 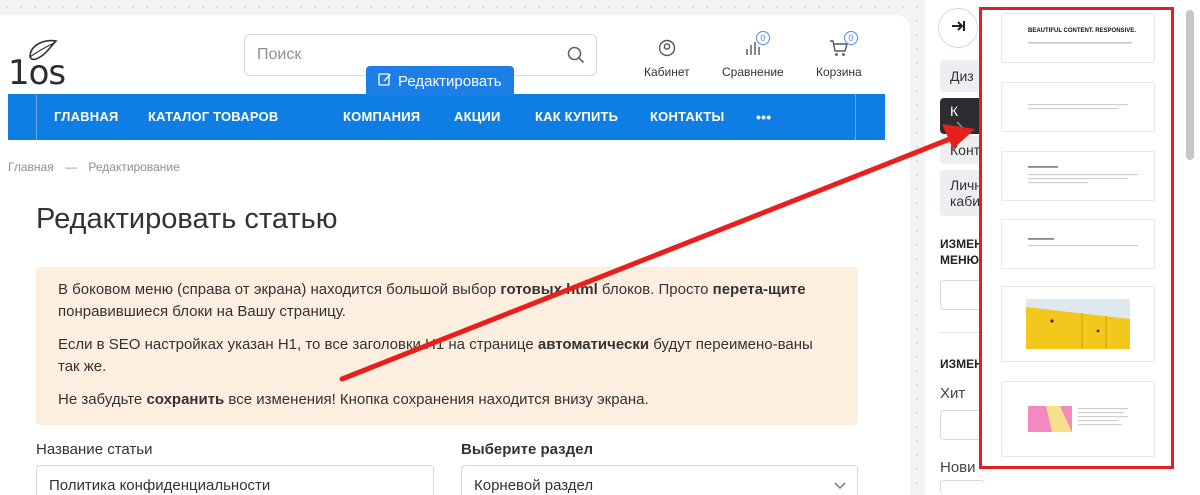 I want to click on section-select: Корневой раздел, so click(x=659, y=480).